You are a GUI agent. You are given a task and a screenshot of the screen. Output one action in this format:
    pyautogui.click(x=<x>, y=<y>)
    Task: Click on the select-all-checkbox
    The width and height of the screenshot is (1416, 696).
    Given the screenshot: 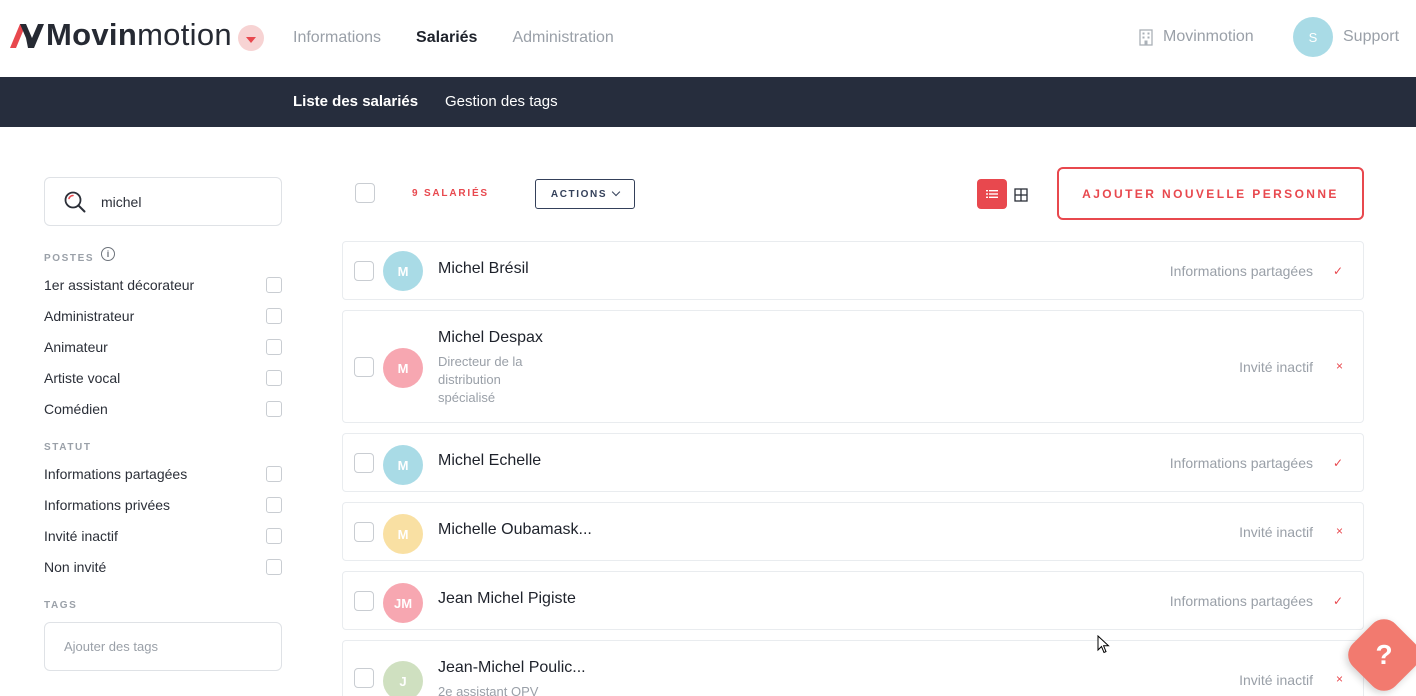 What is the action you would take?
    pyautogui.click(x=365, y=193)
    